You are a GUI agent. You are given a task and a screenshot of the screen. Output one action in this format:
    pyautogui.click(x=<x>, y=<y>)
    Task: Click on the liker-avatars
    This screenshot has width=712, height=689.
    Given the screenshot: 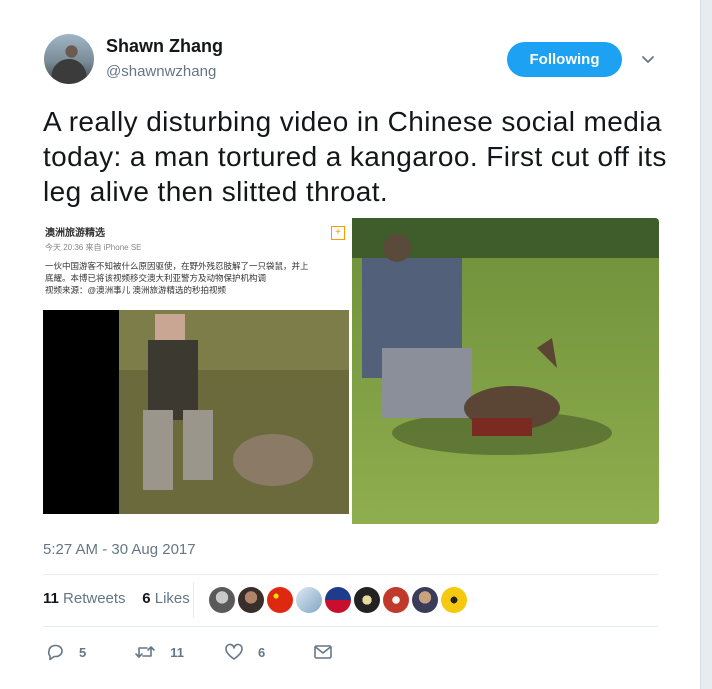 What is the action you would take?
    pyautogui.click(x=338, y=600)
    